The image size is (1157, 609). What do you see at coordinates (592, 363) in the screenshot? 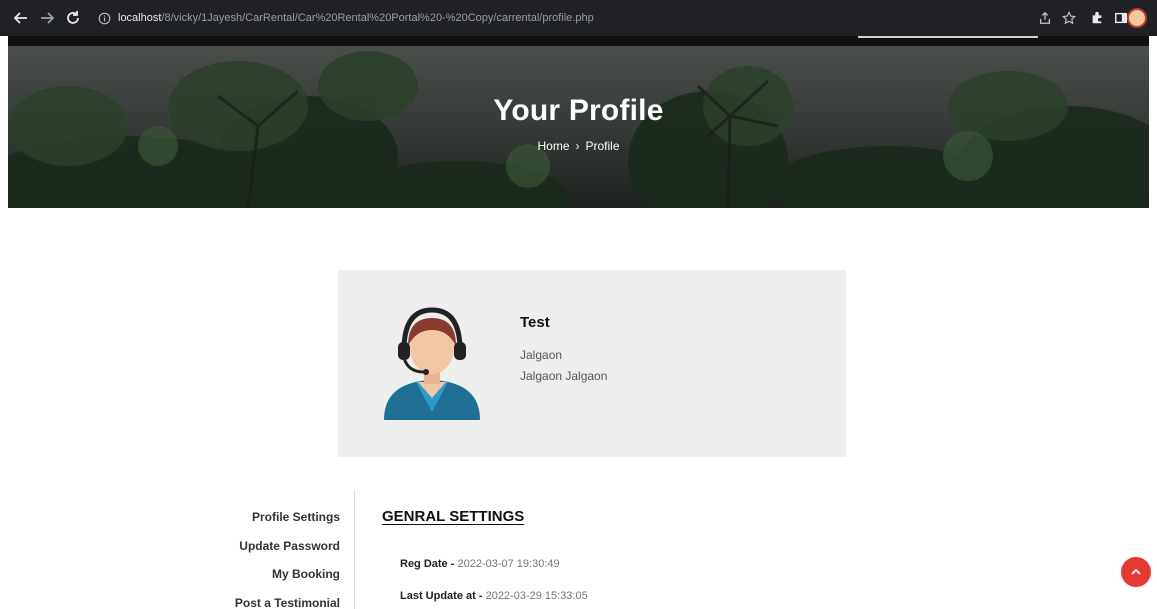
I see `profile-card: Test Jalgaon Jalgaon Jalgaon` at bounding box center [592, 363].